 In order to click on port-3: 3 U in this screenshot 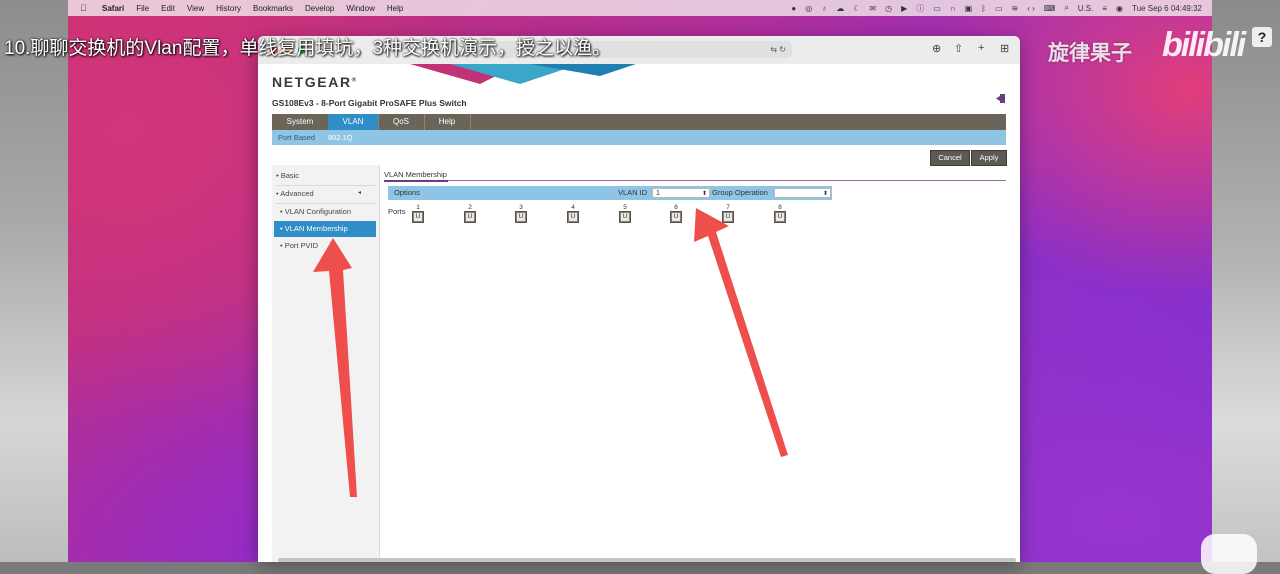, I will do `click(521, 213)`.